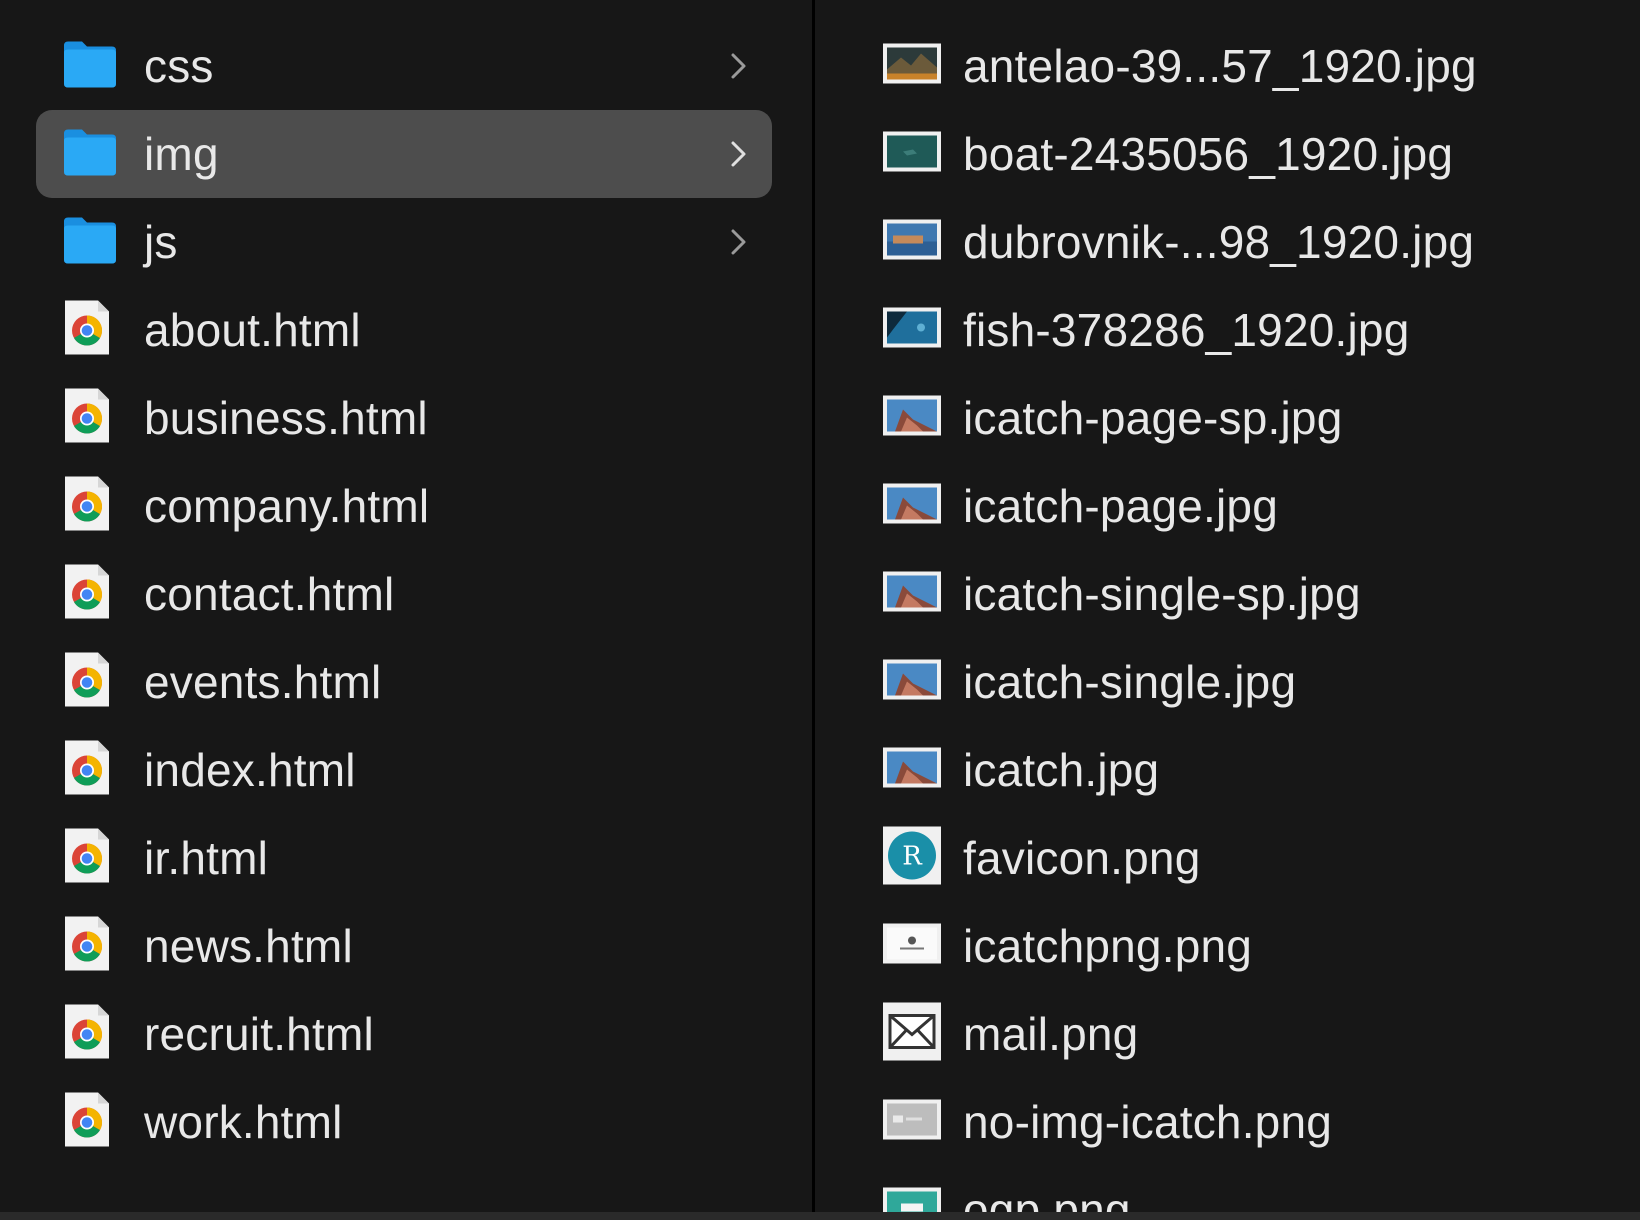 The image size is (1640, 1220). I want to click on svg-text: R, so click(912, 857).